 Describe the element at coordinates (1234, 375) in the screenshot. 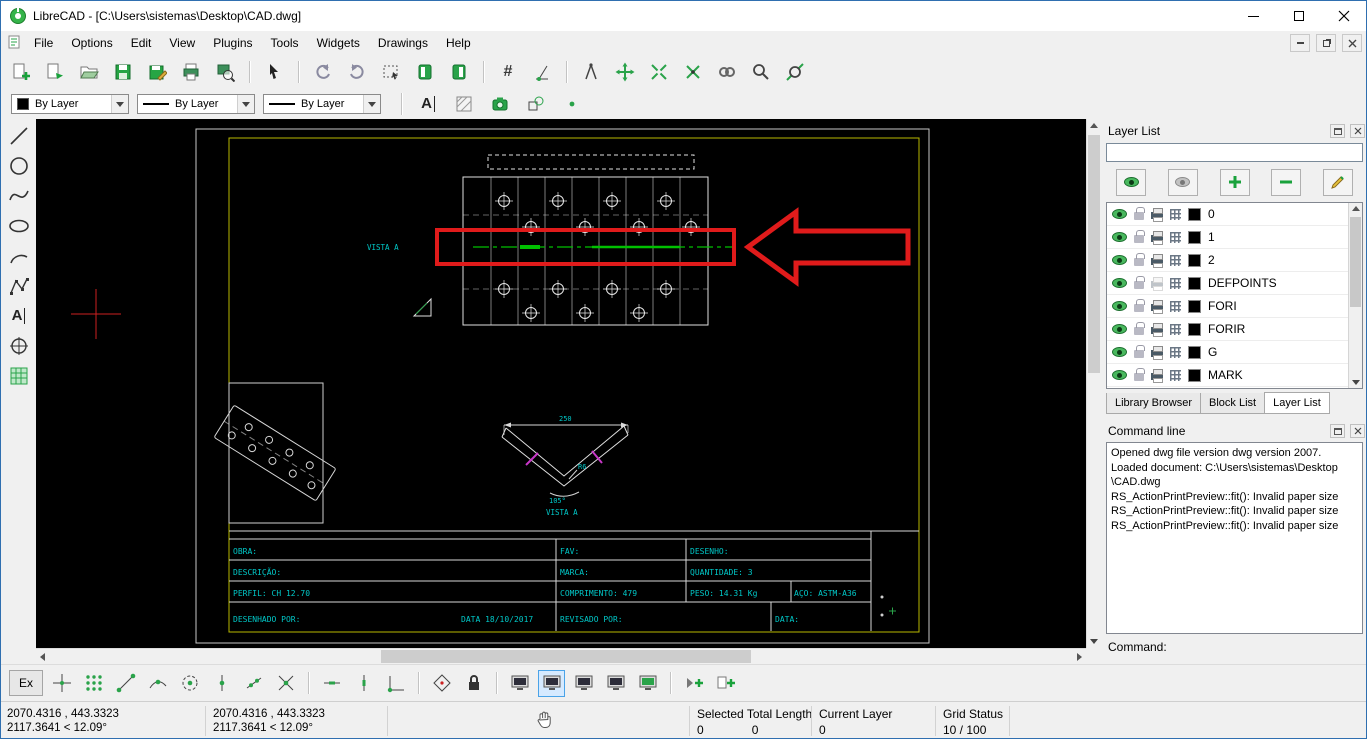

I see `layer-row-mark: MARK` at that location.